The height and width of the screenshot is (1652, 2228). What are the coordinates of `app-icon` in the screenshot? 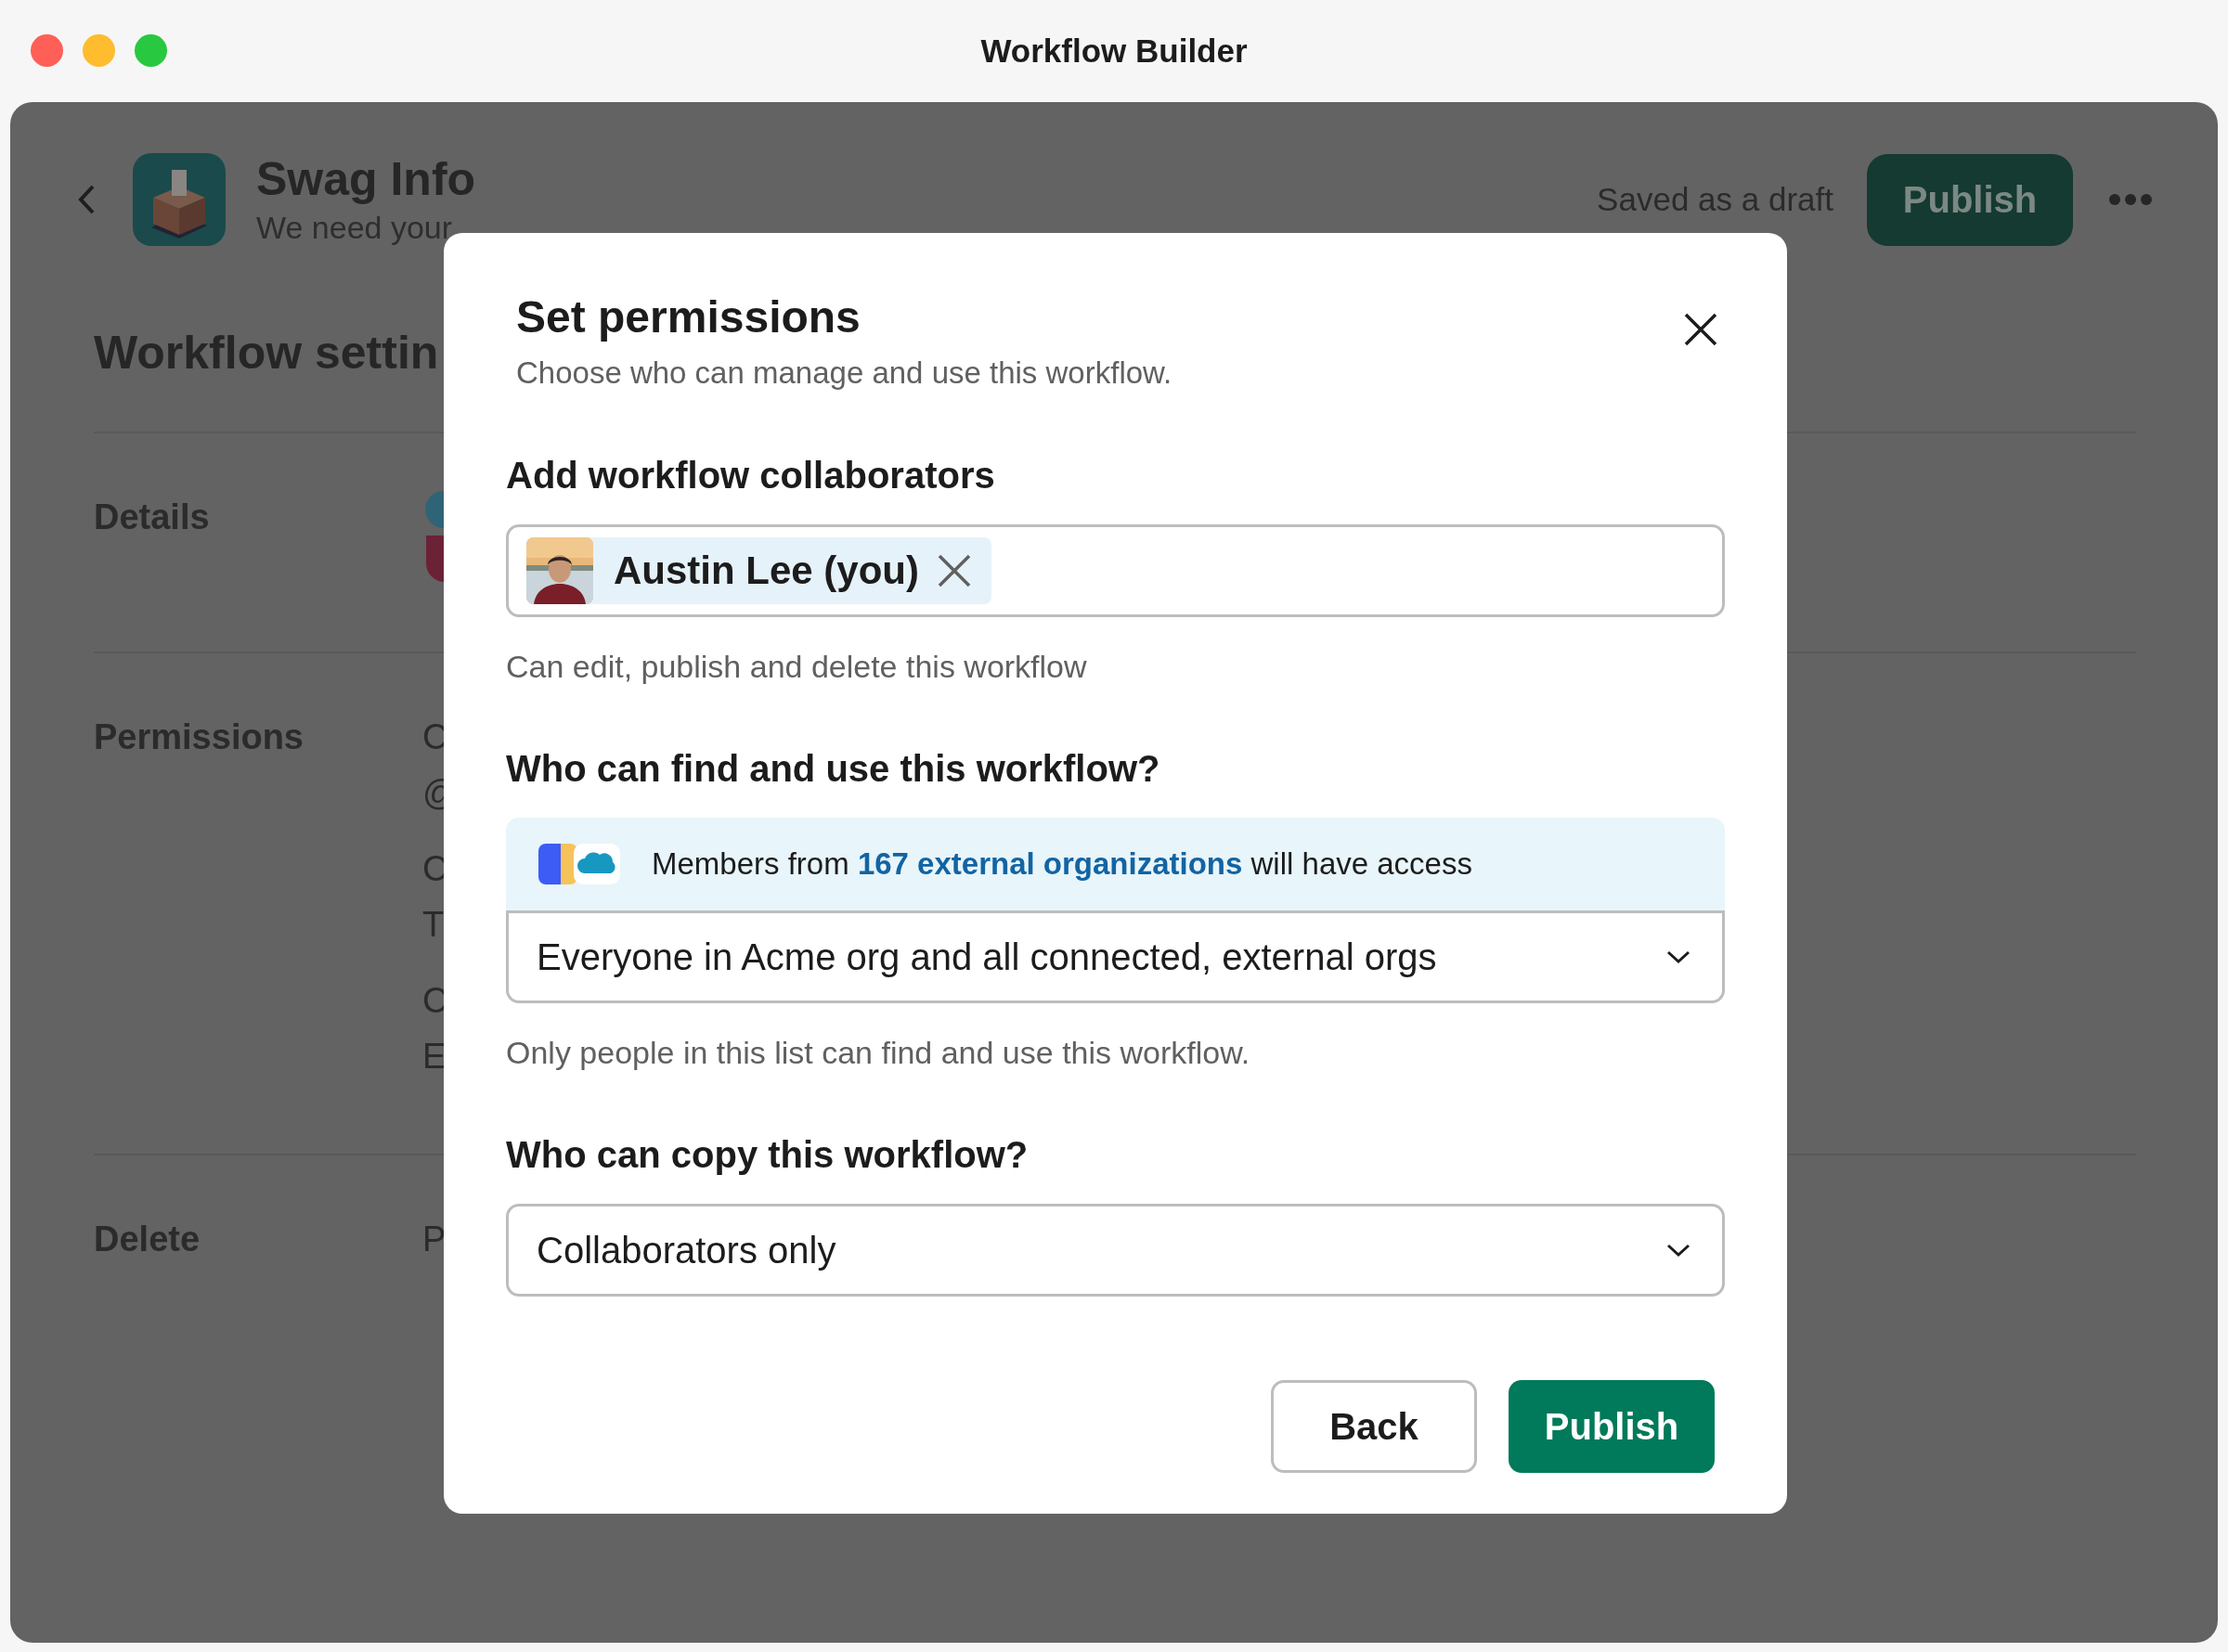 It's located at (179, 199).